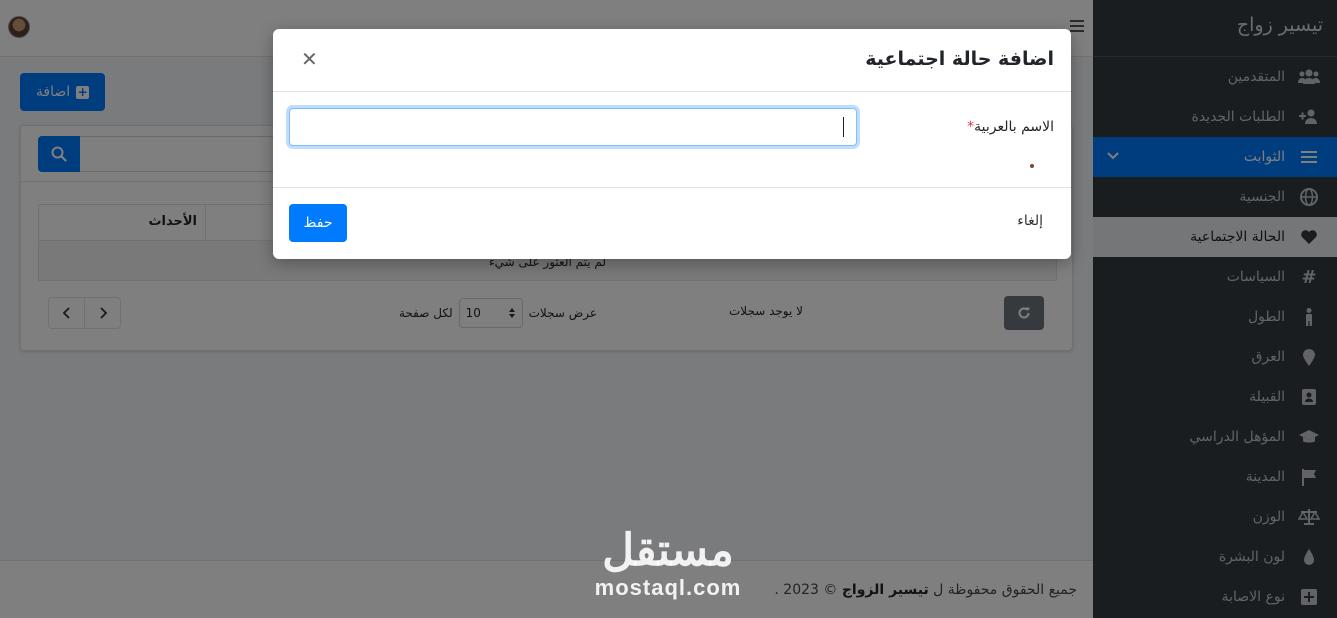 This screenshot has width=1337, height=618. What do you see at coordinates (959, 59) in the screenshot?
I see `modal-title: اضافة حالة اجتماعية` at bounding box center [959, 59].